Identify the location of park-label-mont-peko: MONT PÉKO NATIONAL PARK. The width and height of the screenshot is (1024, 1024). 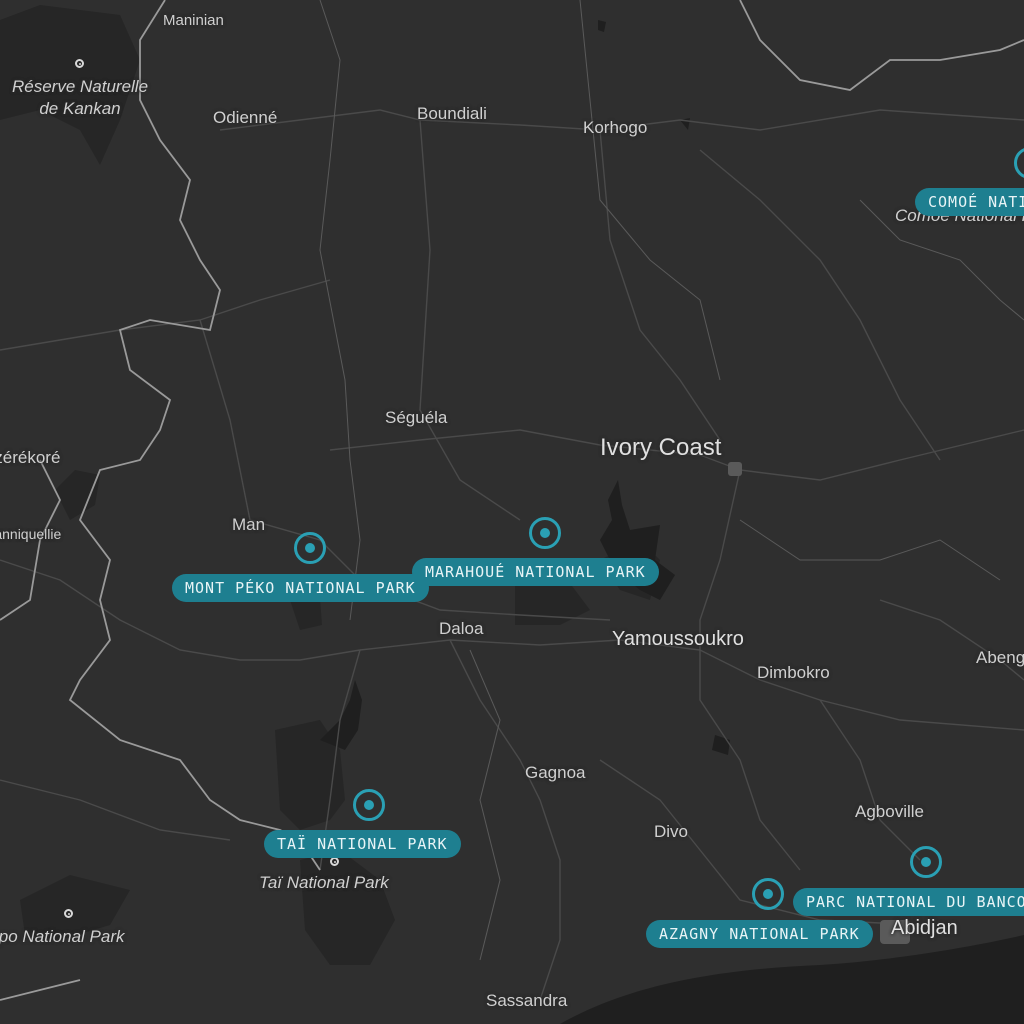
(300, 588).